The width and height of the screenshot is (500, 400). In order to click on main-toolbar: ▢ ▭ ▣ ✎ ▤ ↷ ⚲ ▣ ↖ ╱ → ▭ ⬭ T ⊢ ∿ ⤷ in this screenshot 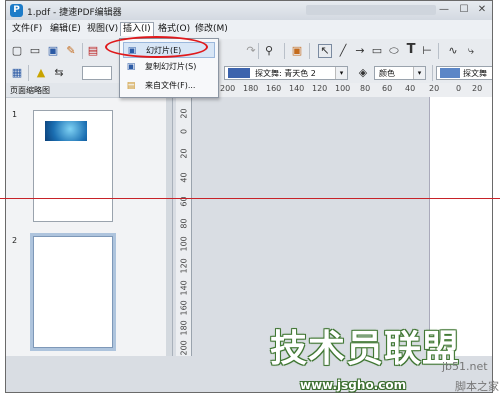, I will do `click(249, 51)`.